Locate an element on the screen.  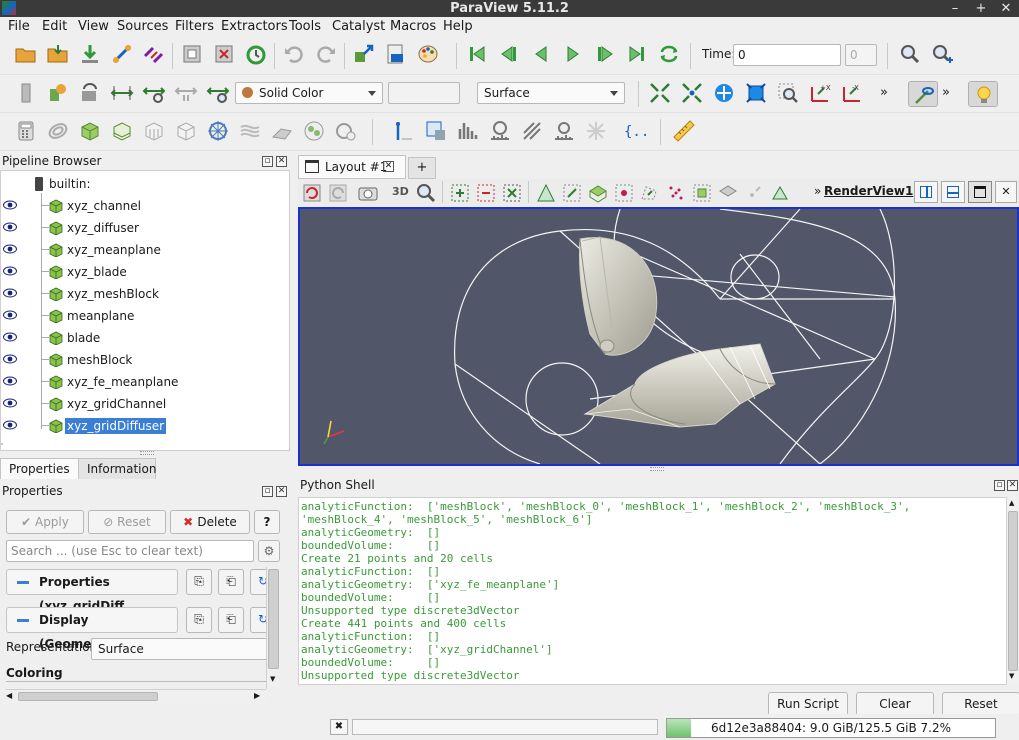
properties-close-icon: ✕ is located at coordinates (281, 491).